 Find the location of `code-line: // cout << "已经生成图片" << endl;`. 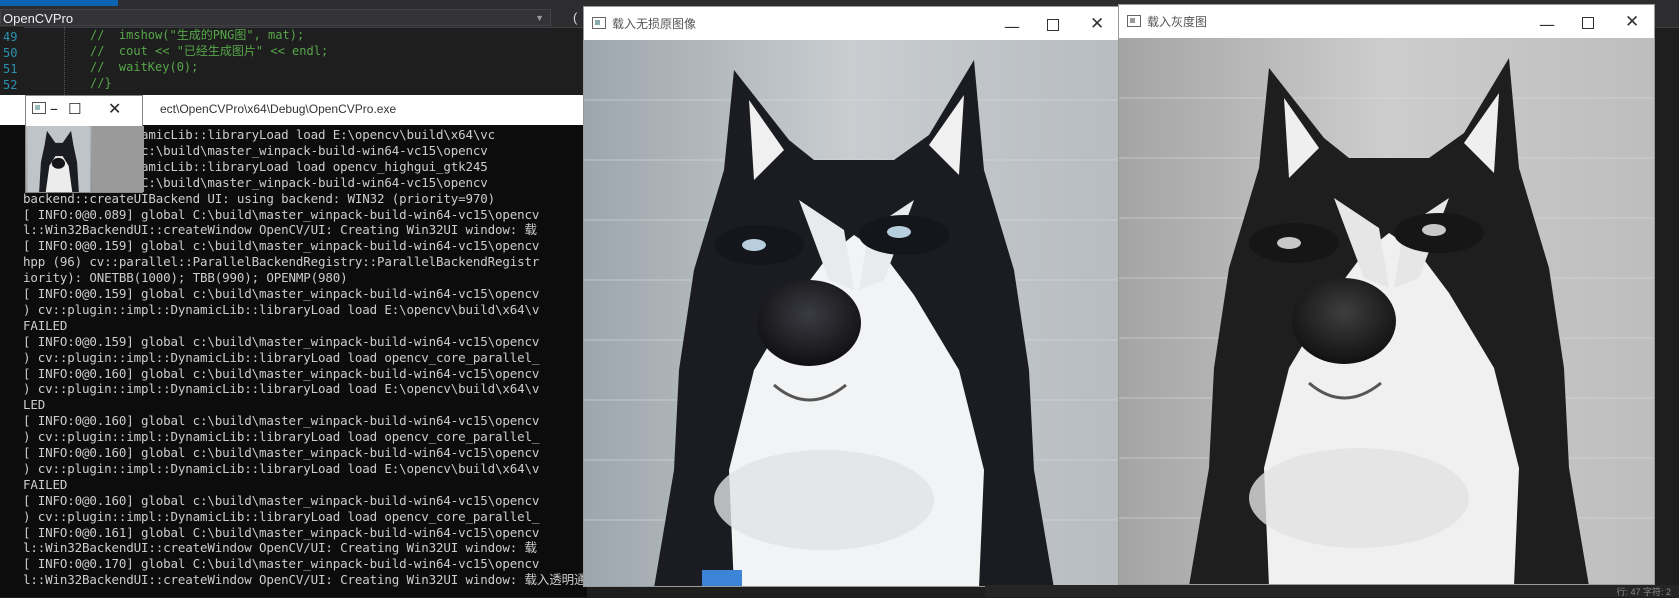

code-line: // cout << "已经生成图片" << endl; is located at coordinates (209, 51).